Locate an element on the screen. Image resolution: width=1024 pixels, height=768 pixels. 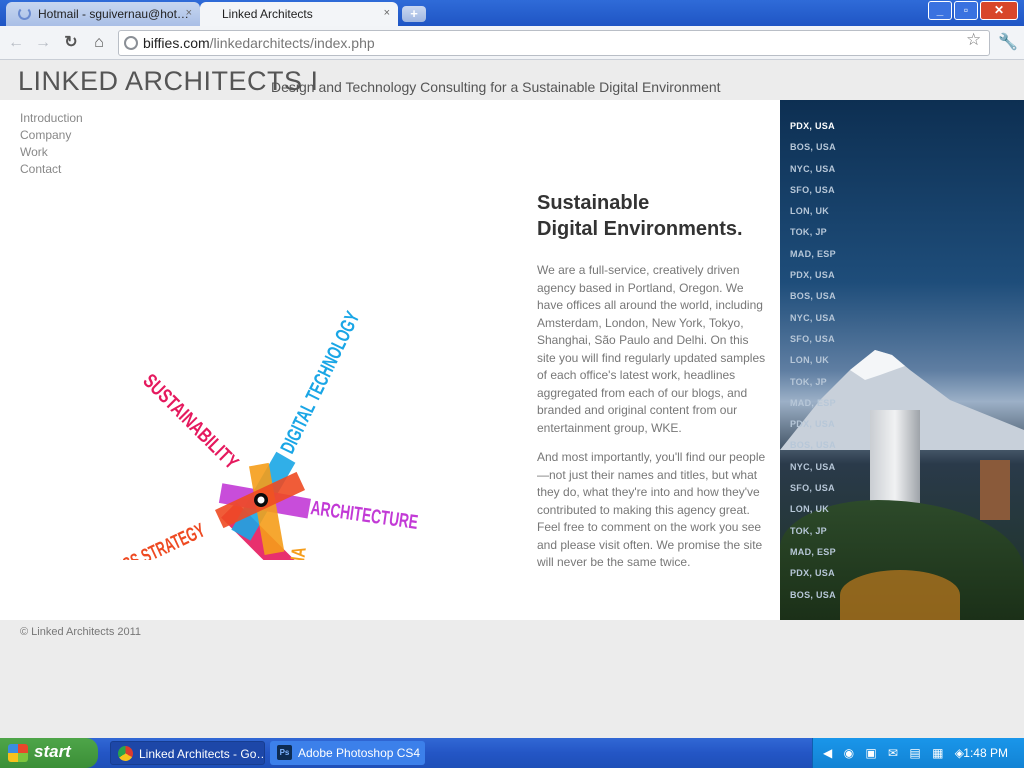
architecture-label: ARCHITECTURE is located at coordinates (364, 515).